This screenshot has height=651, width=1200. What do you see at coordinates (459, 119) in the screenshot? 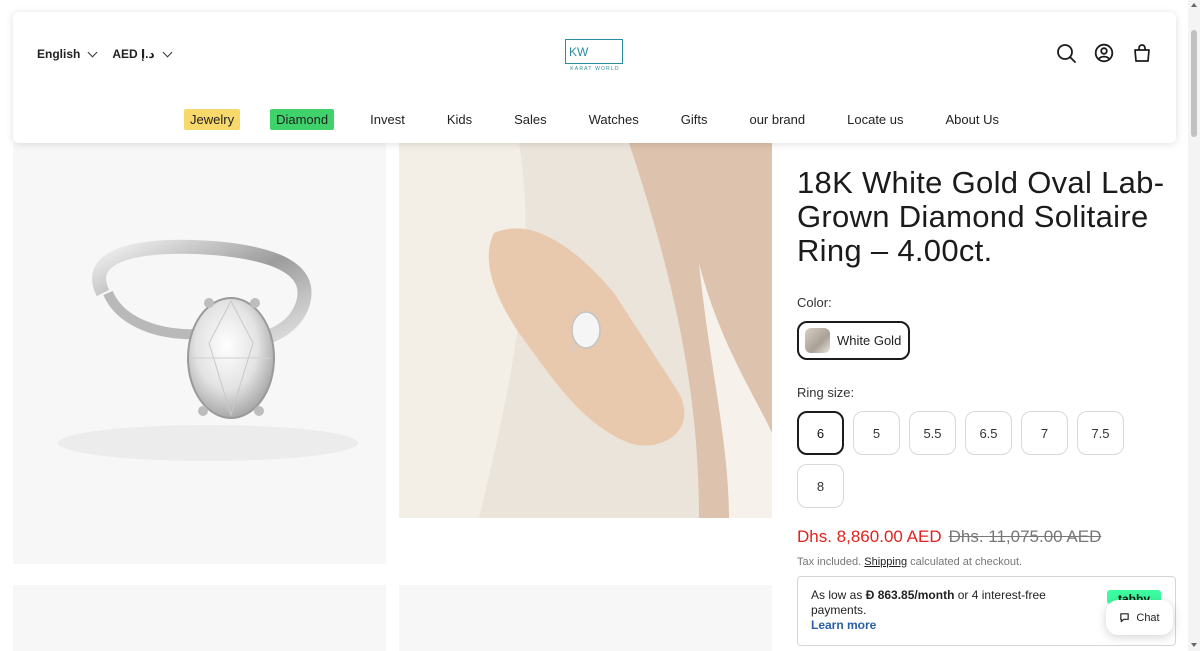
I see `nav-item-kids: Kids` at bounding box center [459, 119].